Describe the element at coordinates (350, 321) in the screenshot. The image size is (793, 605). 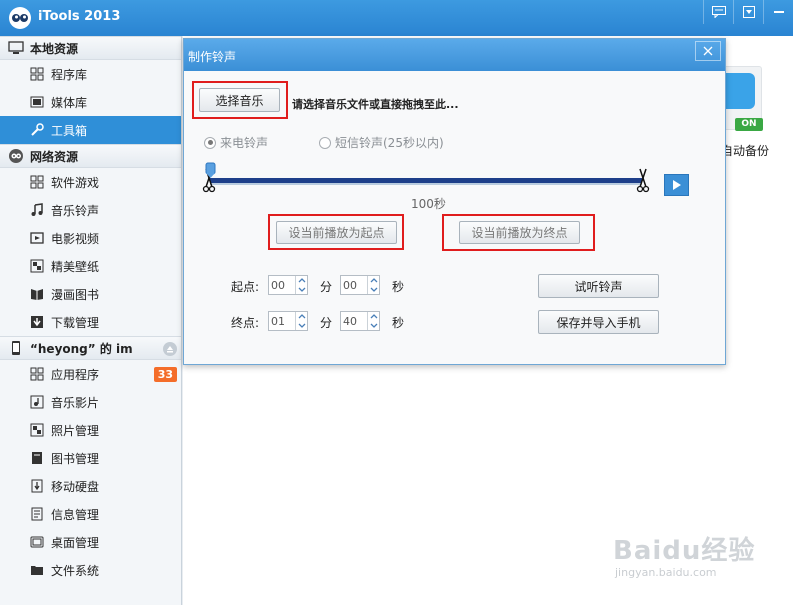
I see `end-second-value: 40` at that location.